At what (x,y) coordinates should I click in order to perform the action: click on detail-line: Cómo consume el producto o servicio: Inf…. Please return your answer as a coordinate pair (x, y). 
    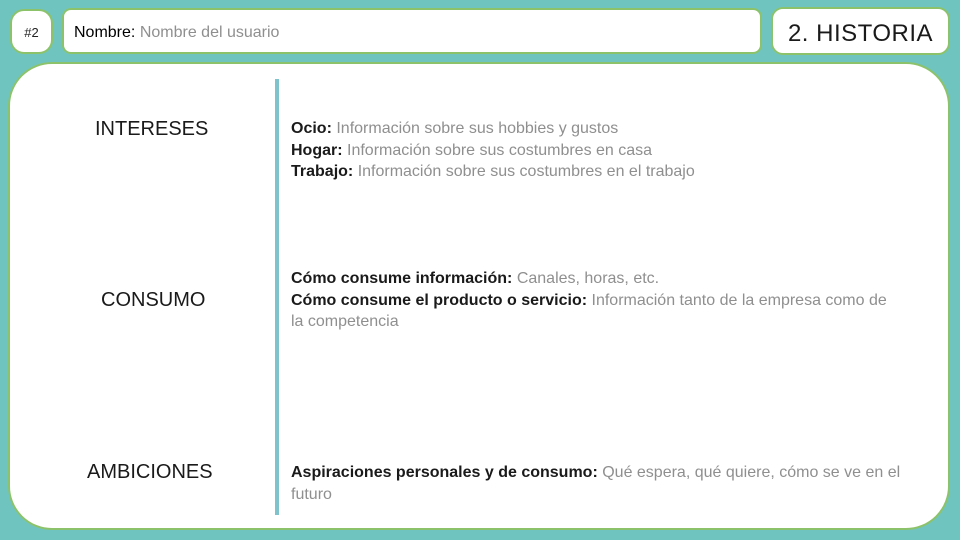
    Looking at the image, I should click on (589, 311).